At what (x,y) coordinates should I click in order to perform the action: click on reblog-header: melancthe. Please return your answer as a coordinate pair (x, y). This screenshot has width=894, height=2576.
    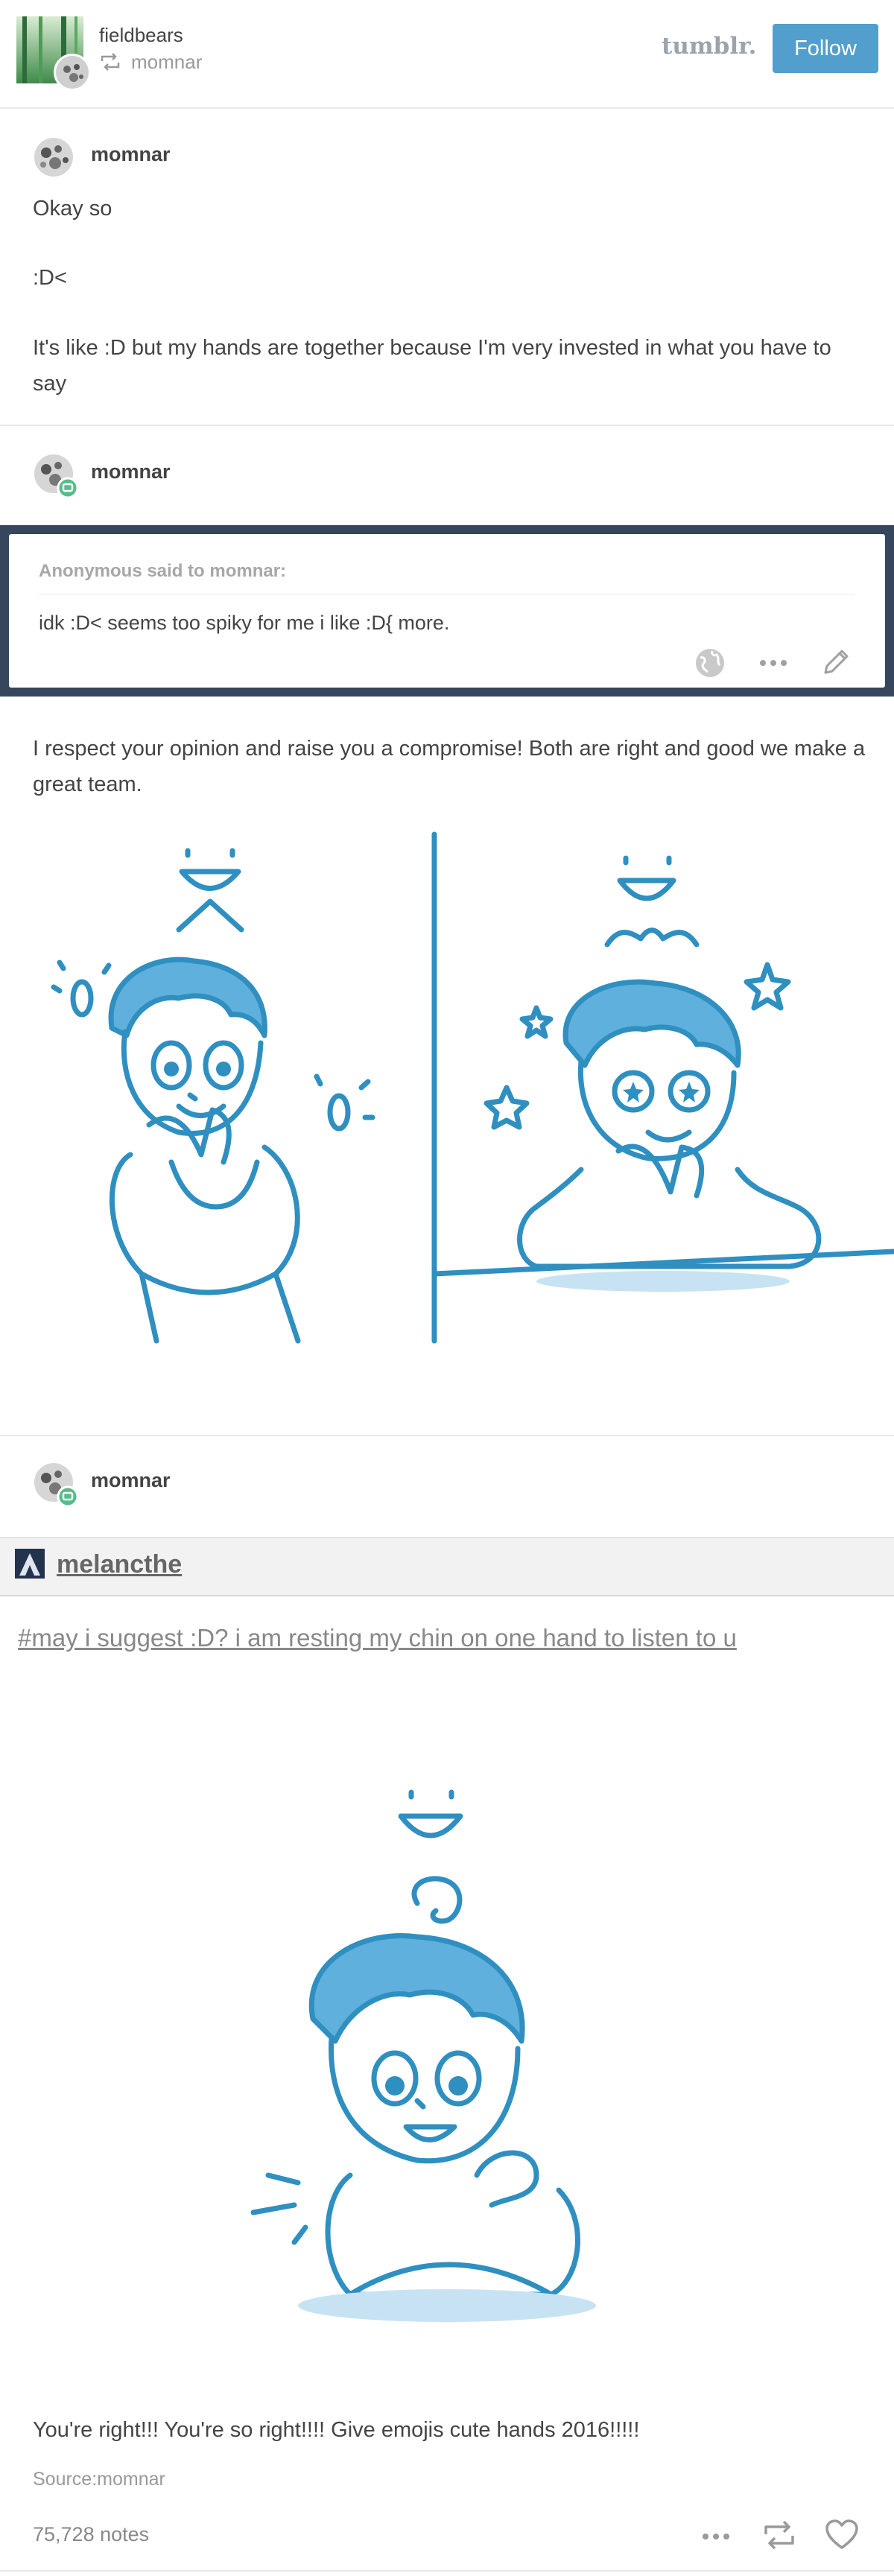
    Looking at the image, I should click on (447, 1566).